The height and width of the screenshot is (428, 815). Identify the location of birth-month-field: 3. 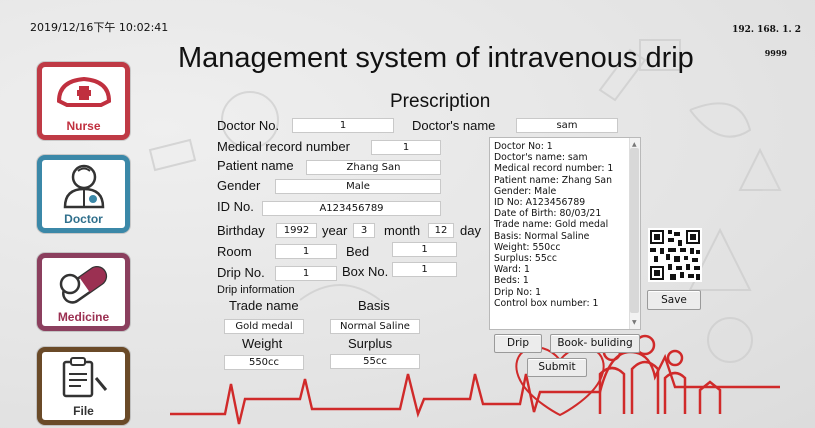
(364, 230).